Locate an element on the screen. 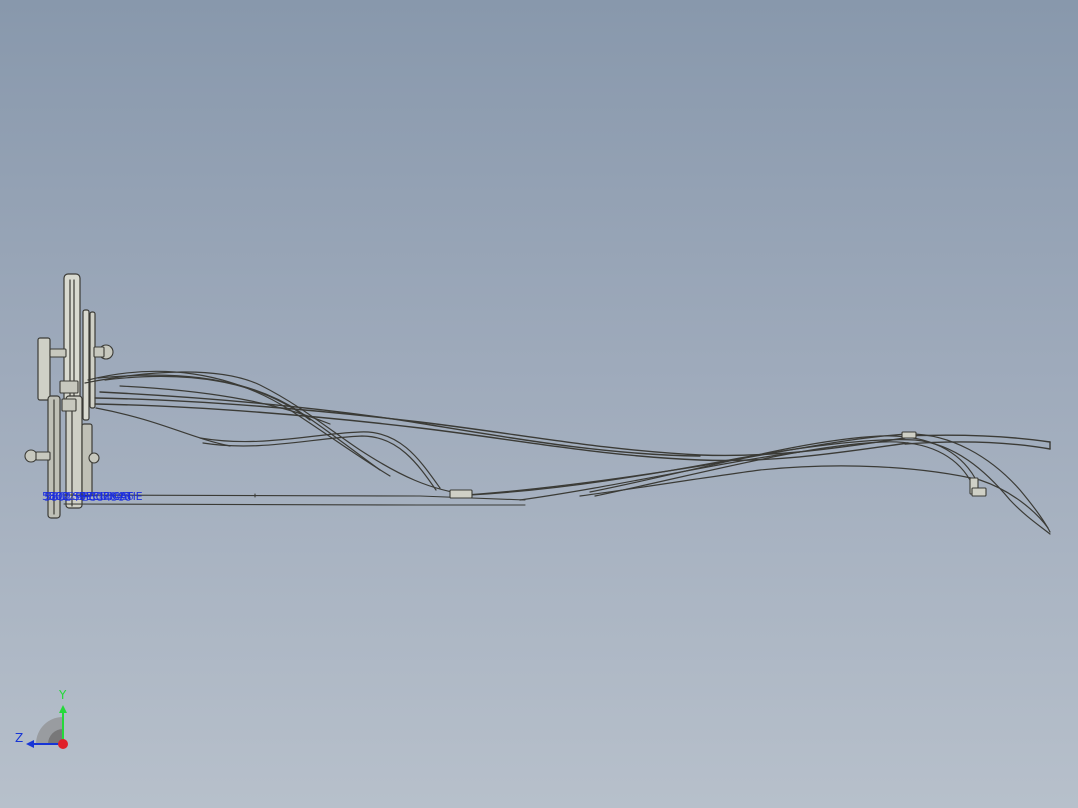  upper-wires is located at coordinates (277, 433).